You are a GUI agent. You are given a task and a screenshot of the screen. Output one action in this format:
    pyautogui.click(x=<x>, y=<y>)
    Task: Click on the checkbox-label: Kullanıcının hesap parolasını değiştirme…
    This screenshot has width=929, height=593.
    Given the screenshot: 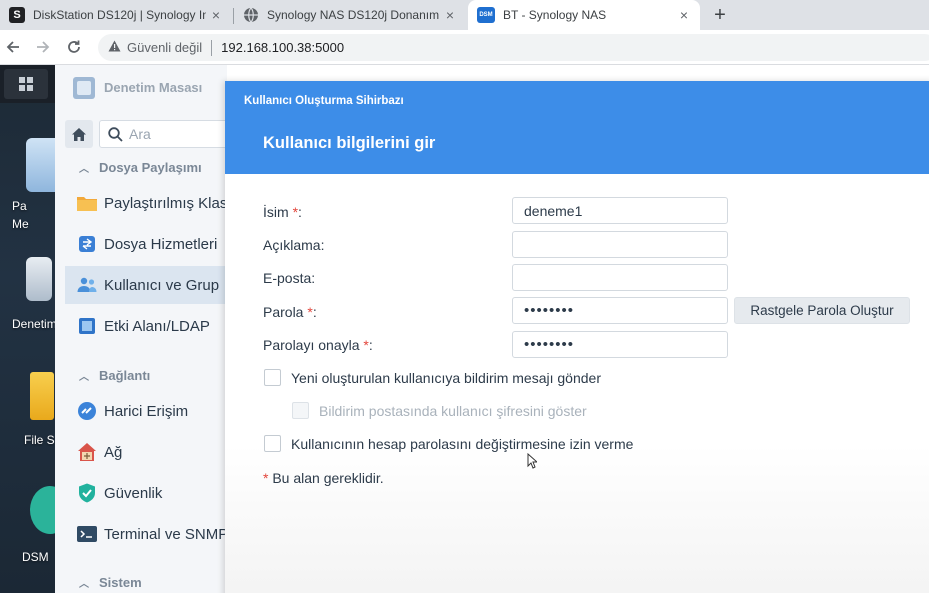 What is the action you would take?
    pyautogui.click(x=462, y=443)
    